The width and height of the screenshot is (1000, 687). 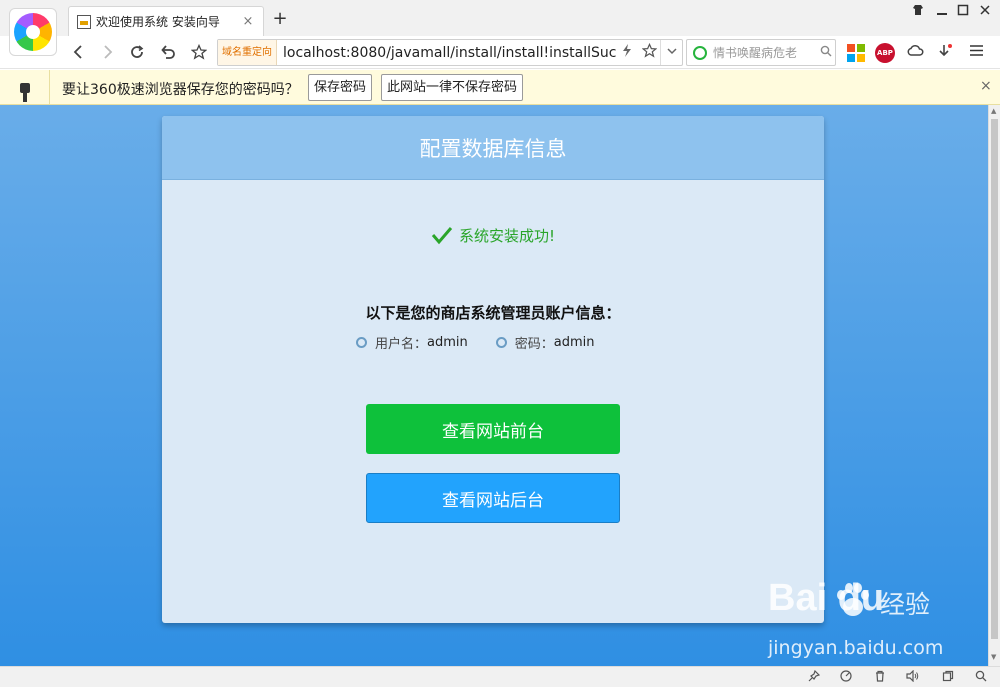 What do you see at coordinates (180, 90) in the screenshot?
I see `password-prompt-text: 要让360极速浏览器保存您的密码吗？` at bounding box center [180, 90].